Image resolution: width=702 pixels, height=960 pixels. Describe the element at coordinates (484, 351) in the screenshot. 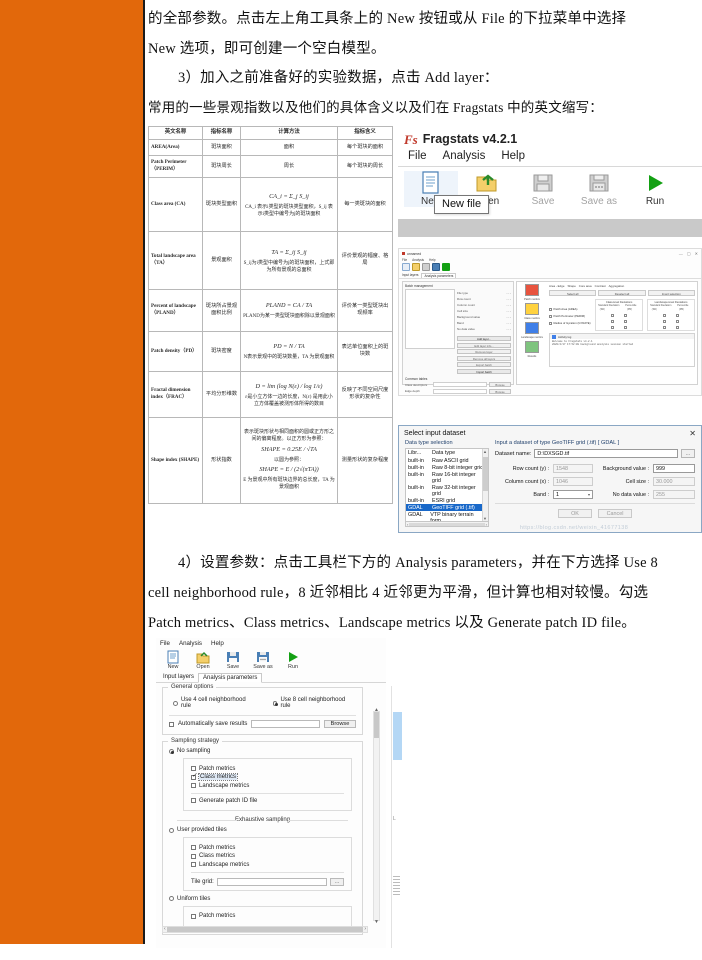

I see `remove-layer-button: Remove layer` at that location.